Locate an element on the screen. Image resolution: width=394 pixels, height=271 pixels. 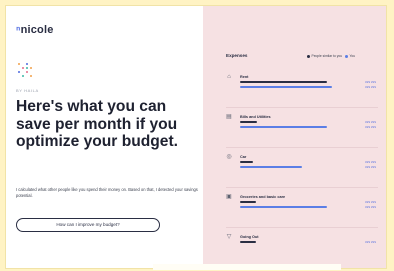
legend-people-label: People similar to you is located at coordinates (327, 56).